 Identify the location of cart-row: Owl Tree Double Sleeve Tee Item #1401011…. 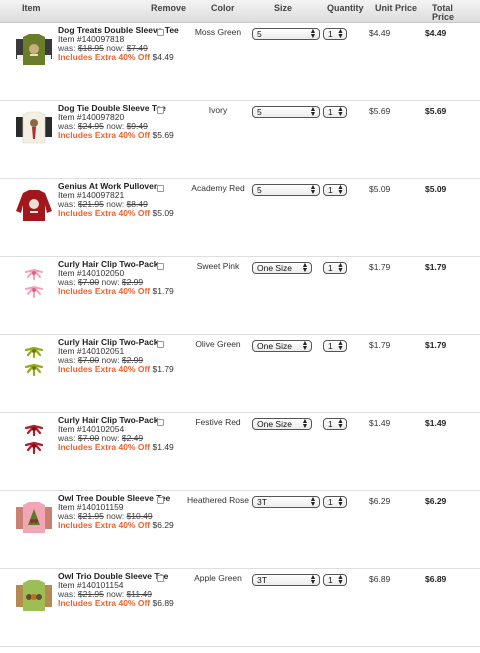
(240, 530).